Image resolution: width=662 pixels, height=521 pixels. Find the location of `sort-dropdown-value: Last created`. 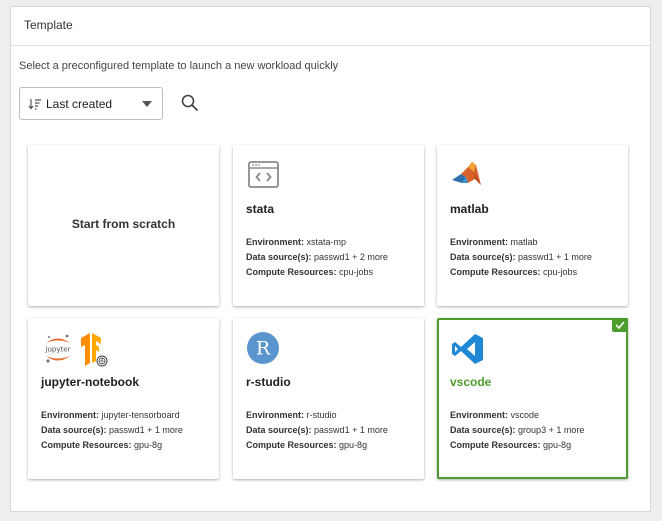

sort-dropdown-value: Last created is located at coordinates (79, 103).